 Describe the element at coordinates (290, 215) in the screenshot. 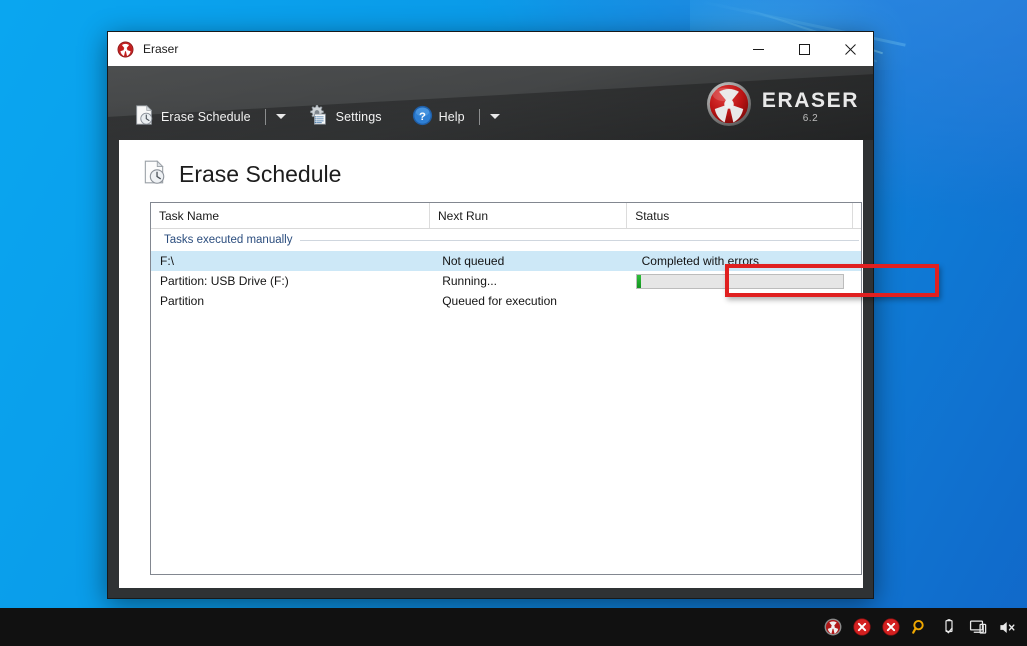

I see `column-header-task-name: Task Name` at that location.